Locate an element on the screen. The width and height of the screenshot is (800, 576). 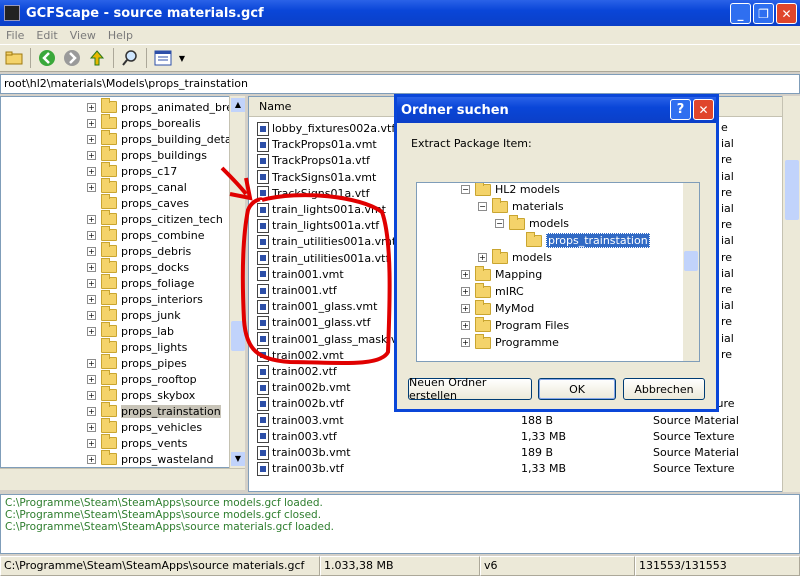
maximize-button: ❐ is located at coordinates (763, 13).